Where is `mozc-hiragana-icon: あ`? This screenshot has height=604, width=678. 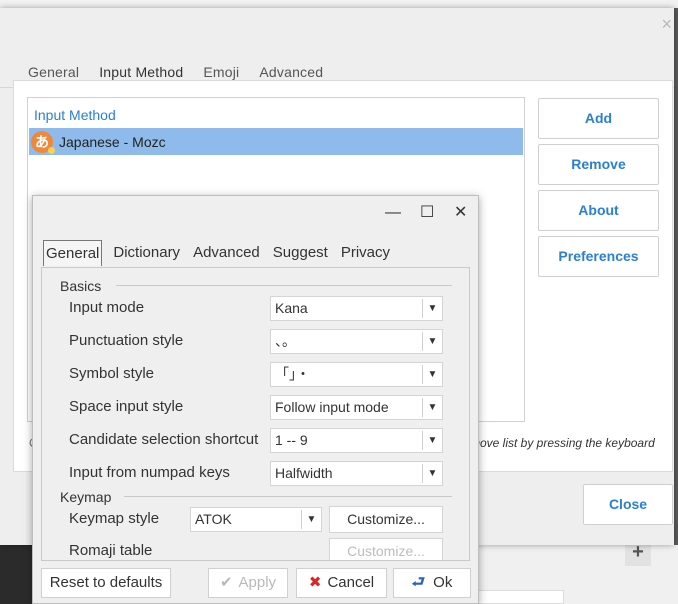 mozc-hiragana-icon: あ is located at coordinates (43, 142).